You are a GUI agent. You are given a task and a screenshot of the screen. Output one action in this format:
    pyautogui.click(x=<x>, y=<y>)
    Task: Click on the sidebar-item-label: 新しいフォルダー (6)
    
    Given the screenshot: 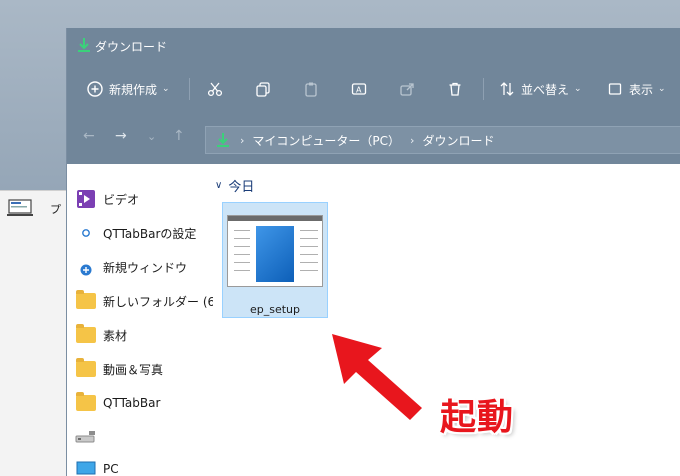 What is the action you would take?
    pyautogui.click(x=161, y=301)
    